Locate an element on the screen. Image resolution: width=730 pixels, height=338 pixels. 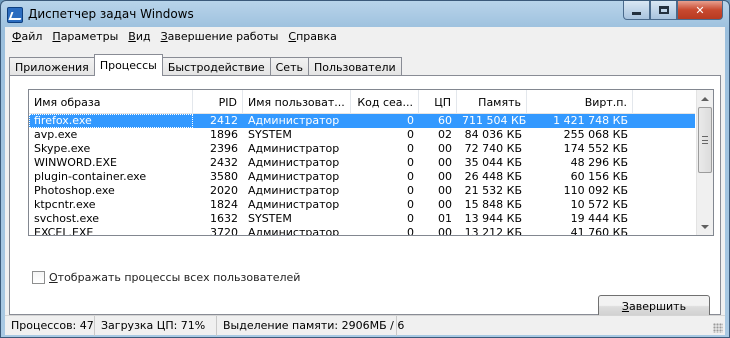
cell-virtual-memory: 48 296 КБ is located at coordinates (599, 162).